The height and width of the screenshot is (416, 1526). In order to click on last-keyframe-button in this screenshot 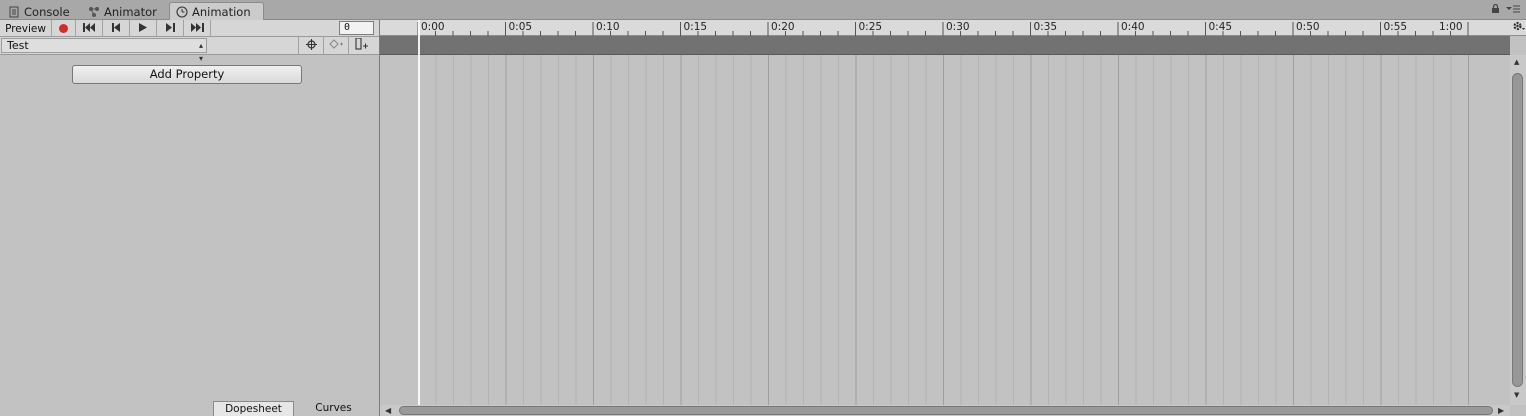, I will do `click(197, 28)`.